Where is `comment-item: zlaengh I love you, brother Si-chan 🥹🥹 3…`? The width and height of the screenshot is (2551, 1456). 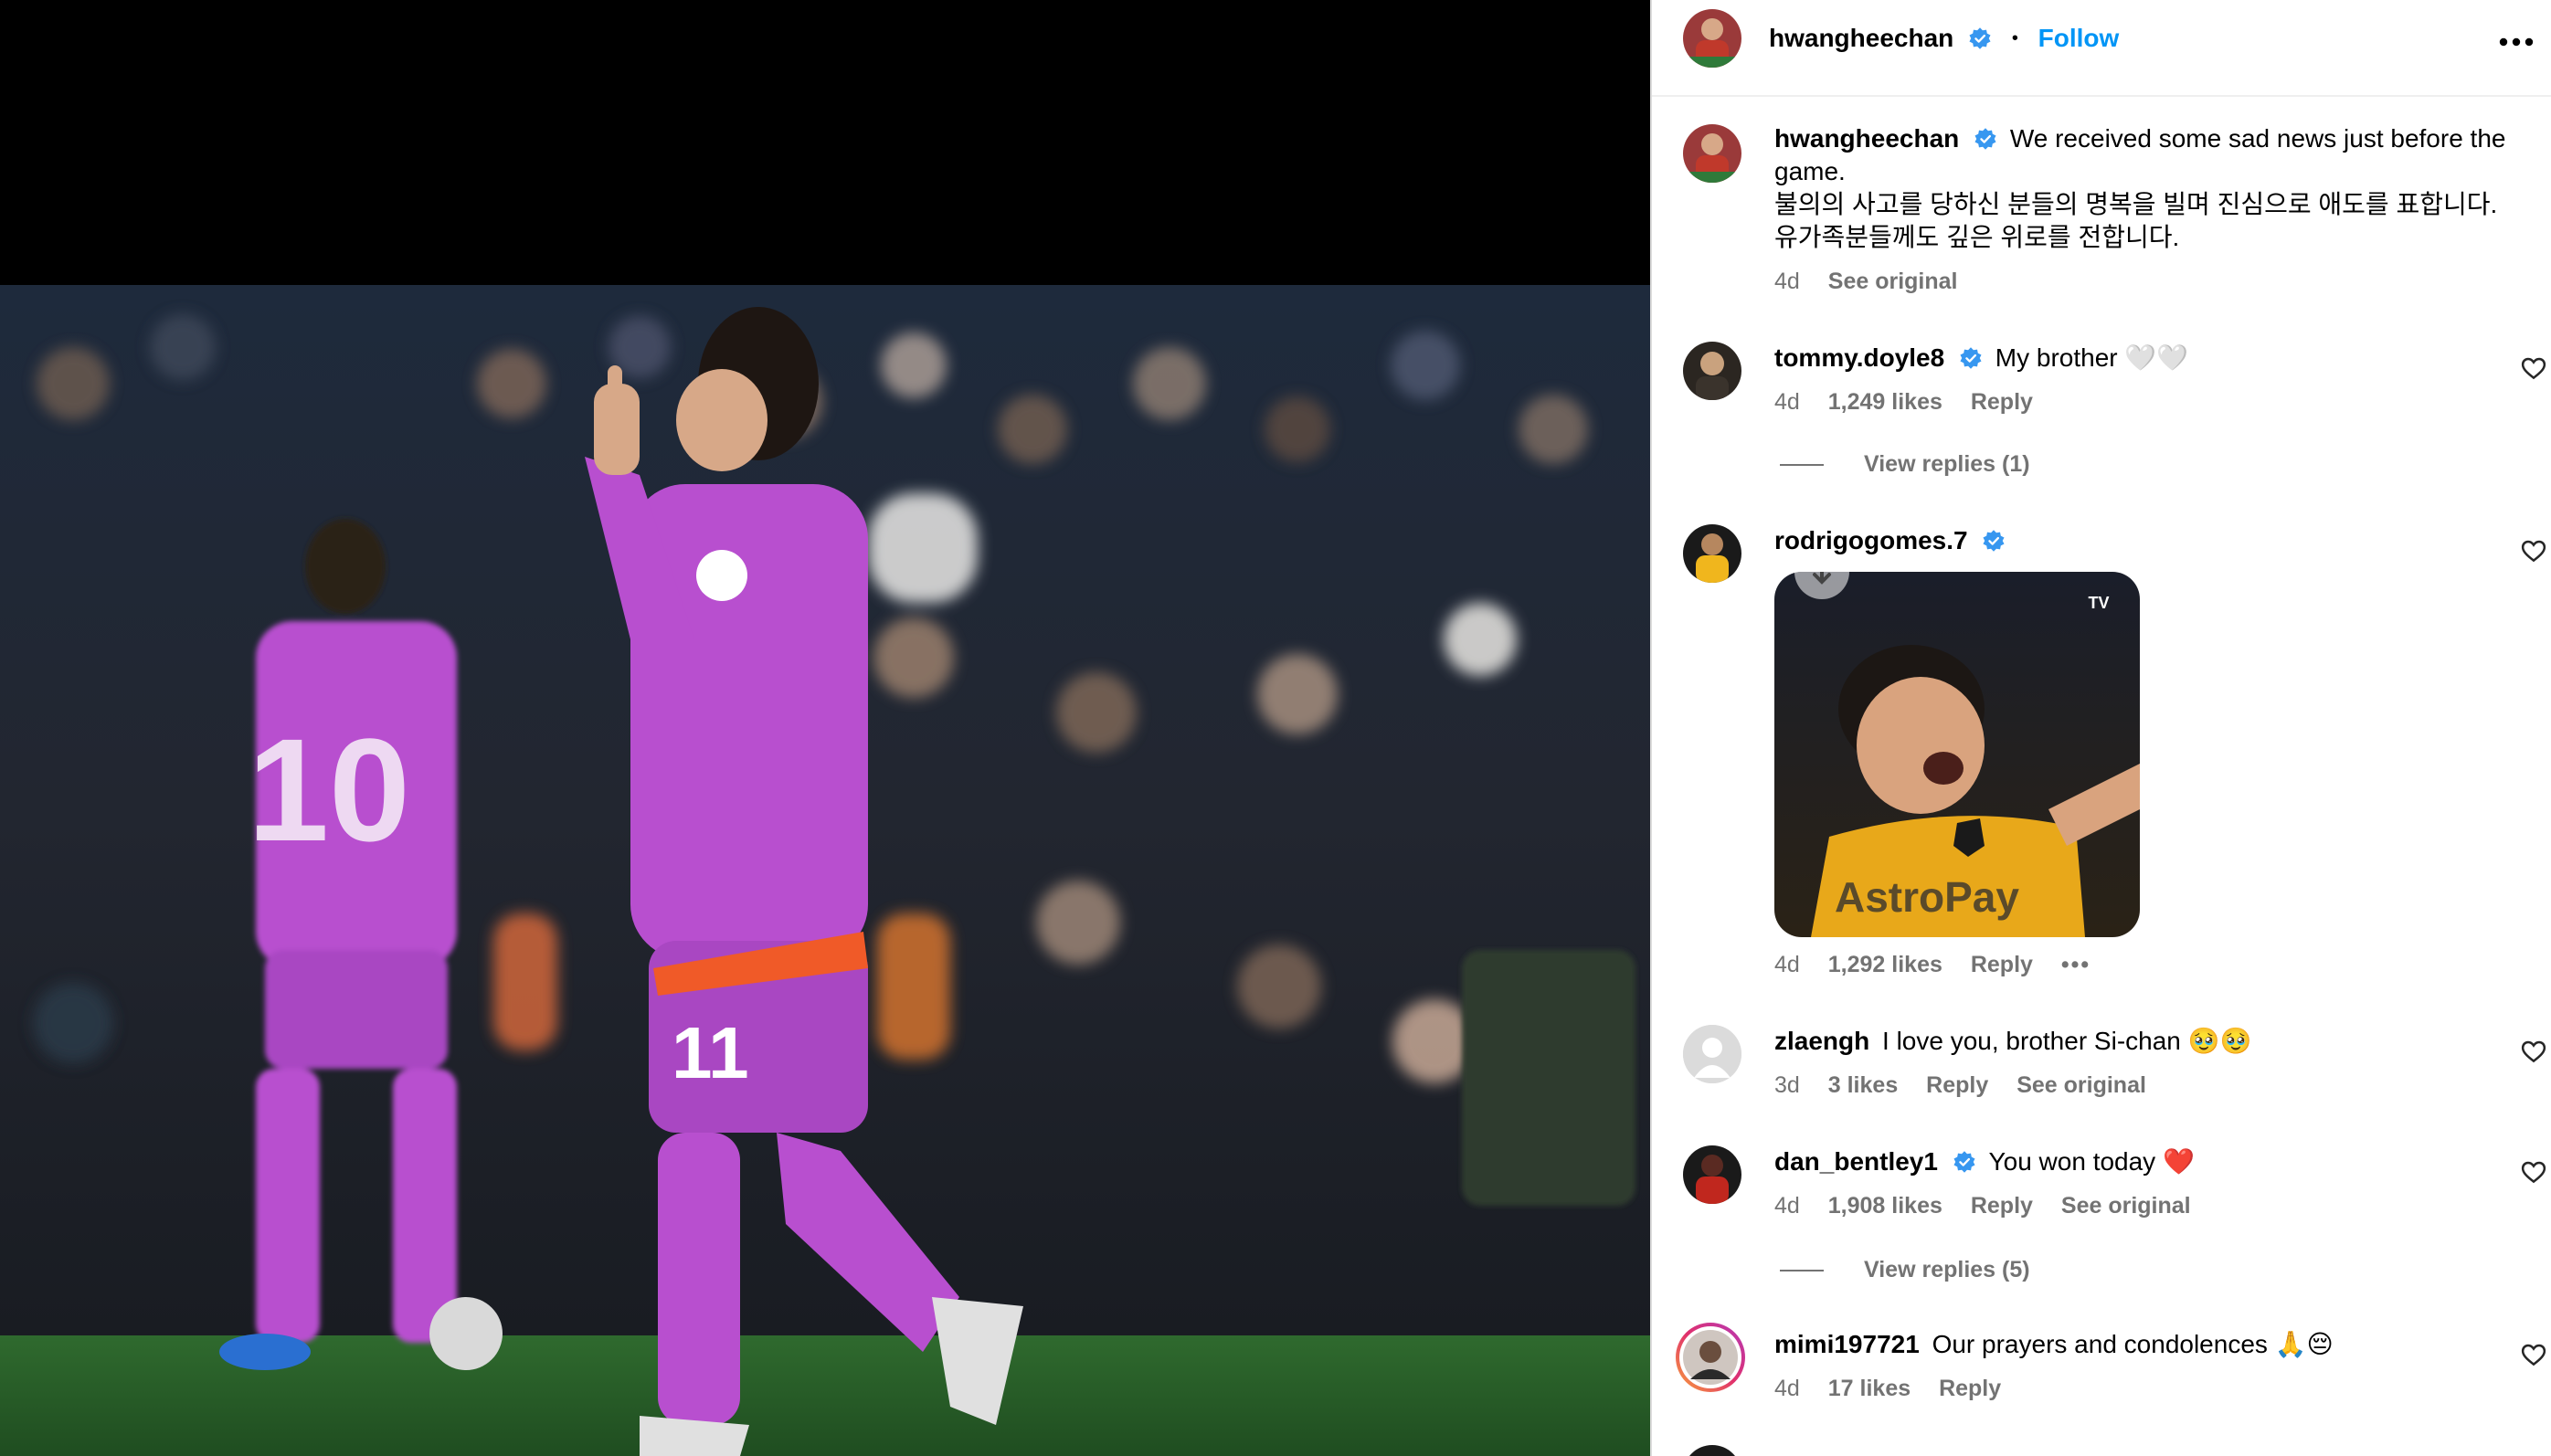
comment-item: zlaengh I love you, brother Si-chan 🥹🥹 3… is located at coordinates (2101, 1066).